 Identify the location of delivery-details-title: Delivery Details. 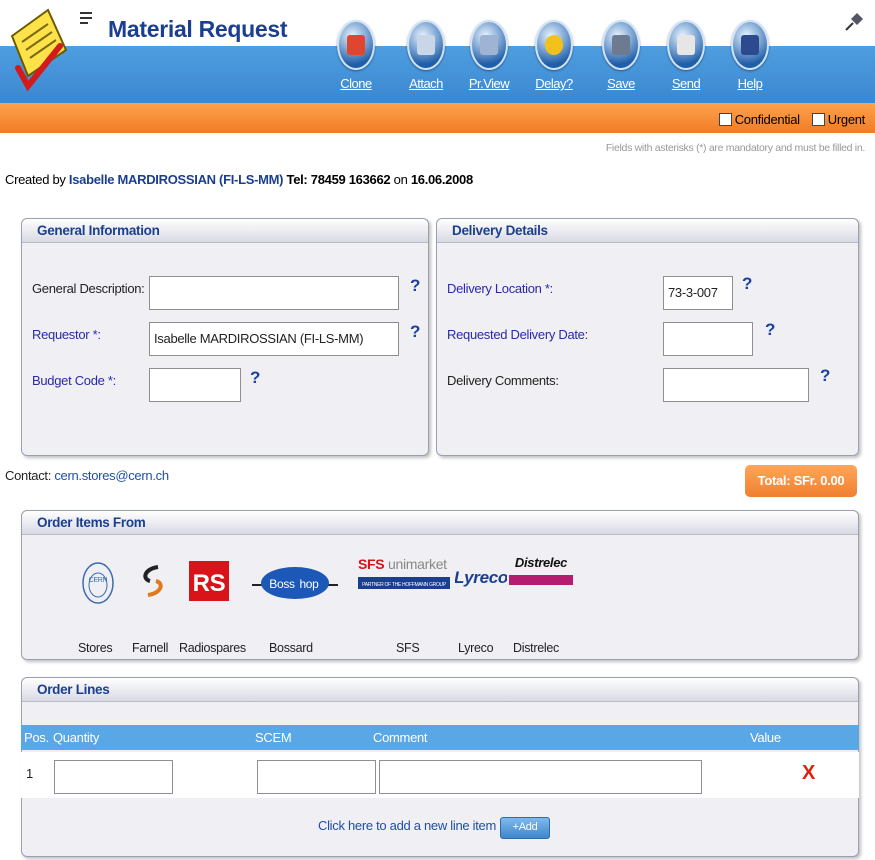
(647, 231).